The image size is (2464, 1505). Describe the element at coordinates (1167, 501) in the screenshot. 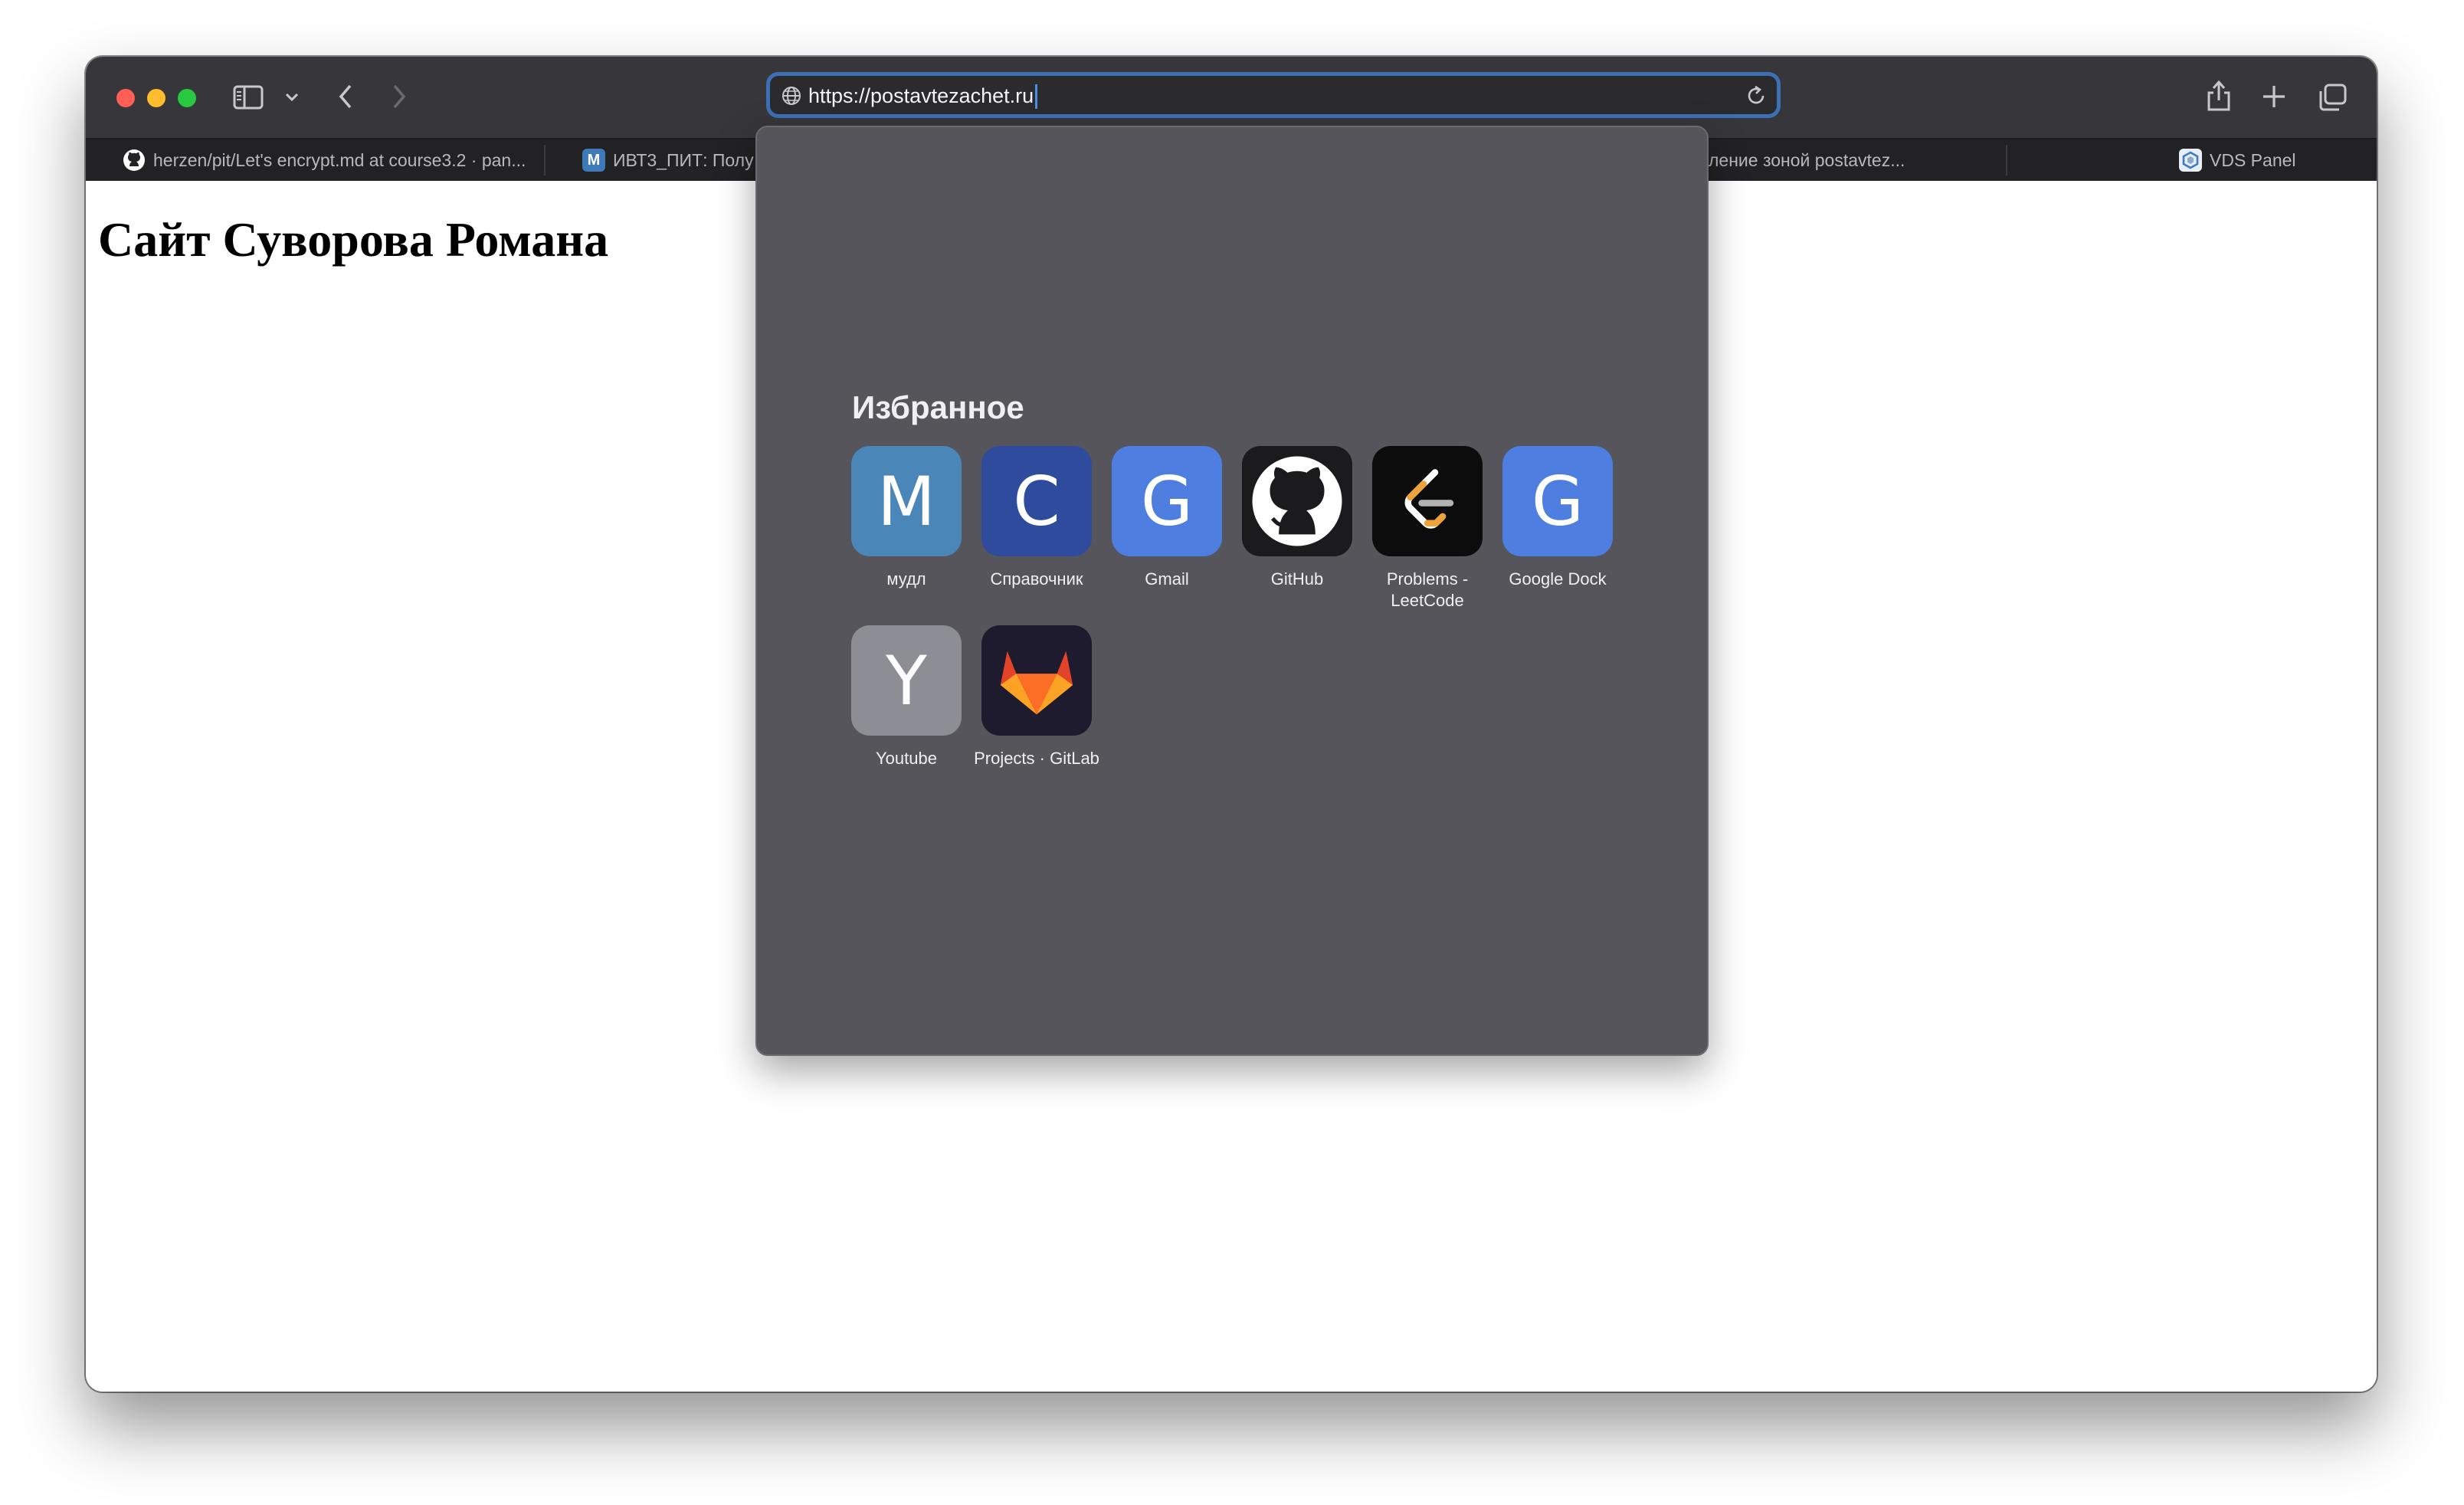

I see `gmail-letter-tile: G` at that location.